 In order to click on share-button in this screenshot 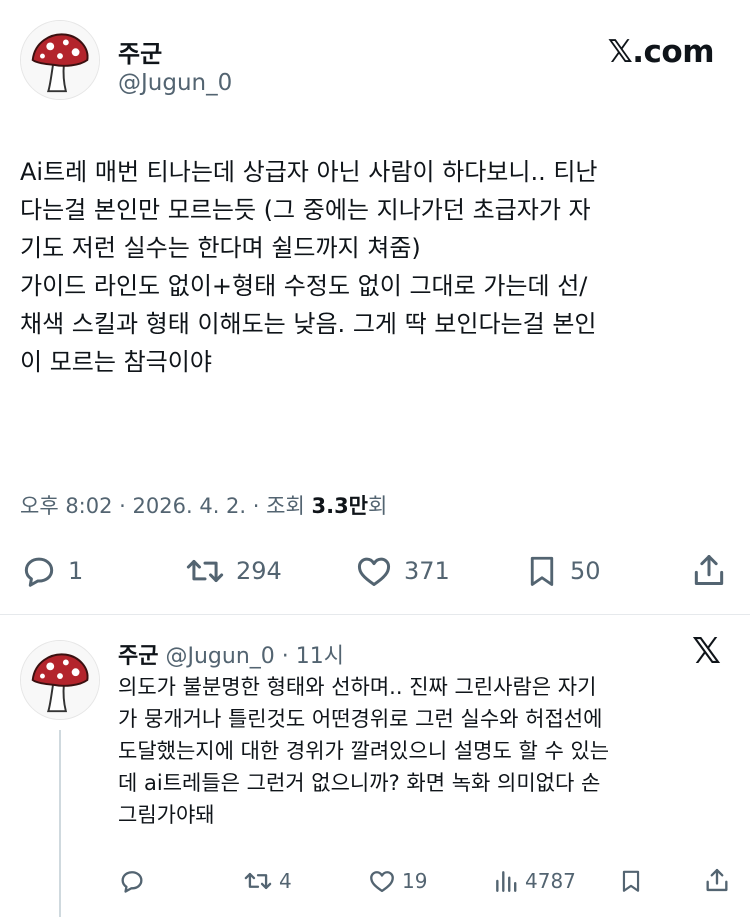, I will do `click(709, 570)`.